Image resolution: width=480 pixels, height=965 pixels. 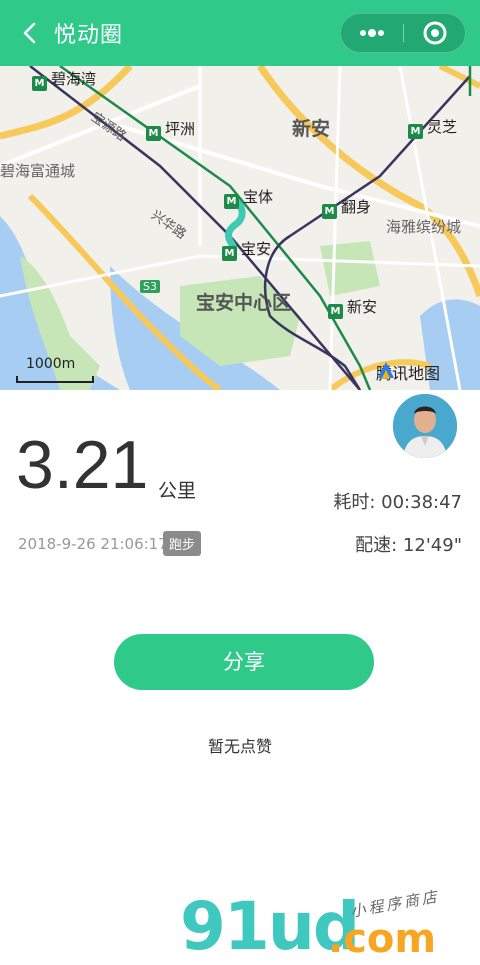 What do you see at coordinates (244, 662) in the screenshot?
I see `share-button: 分享` at bounding box center [244, 662].